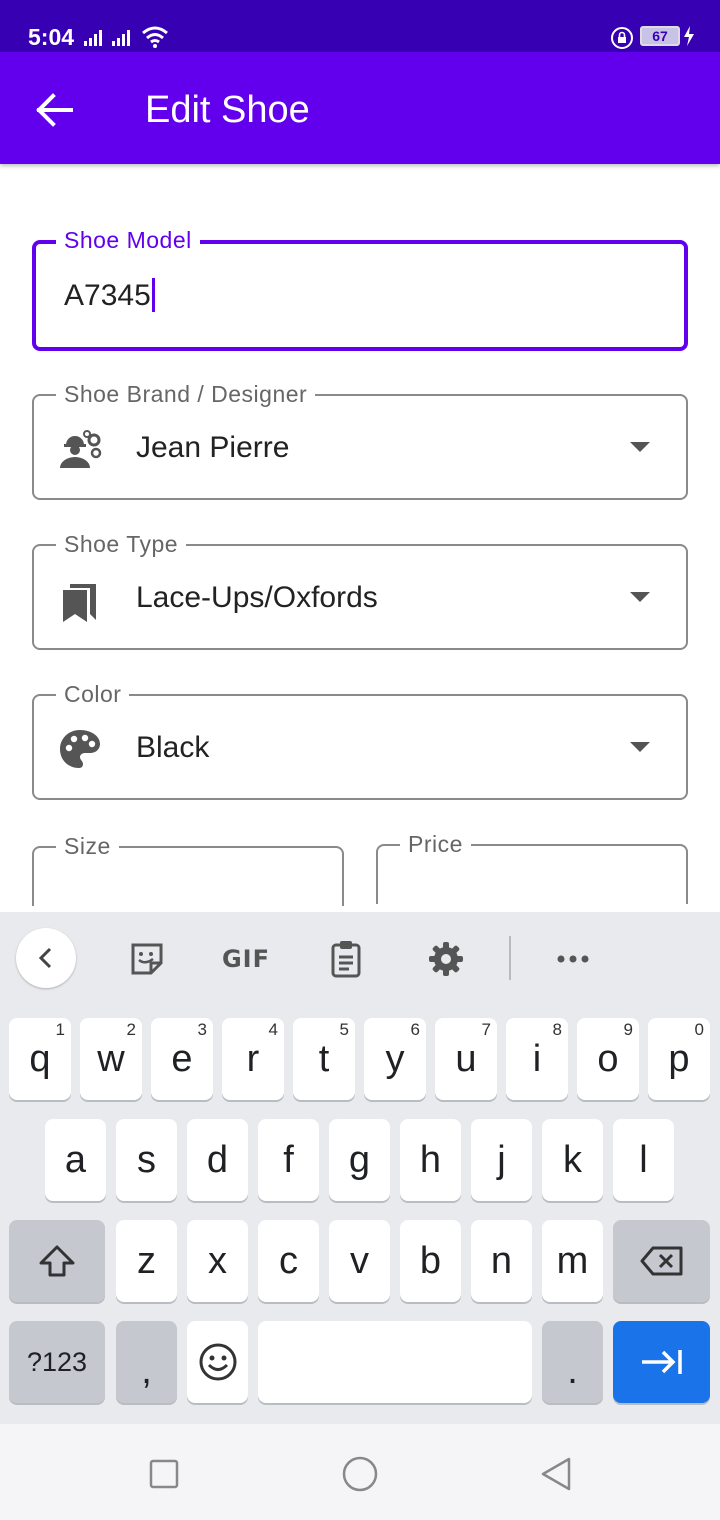 The height and width of the screenshot is (1520, 720). What do you see at coordinates (153, 295) in the screenshot?
I see `text-cursor` at bounding box center [153, 295].